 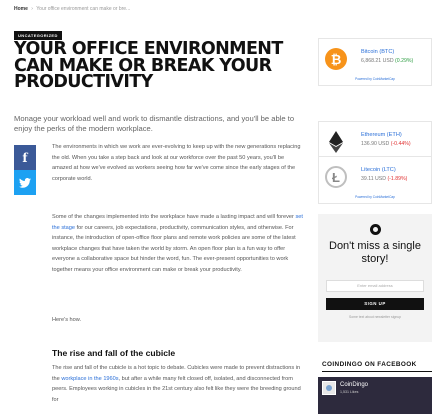 What do you see at coordinates (377, 52) in the screenshot?
I see `crypto-name: Bitcoin (BTC)` at bounding box center [377, 52].